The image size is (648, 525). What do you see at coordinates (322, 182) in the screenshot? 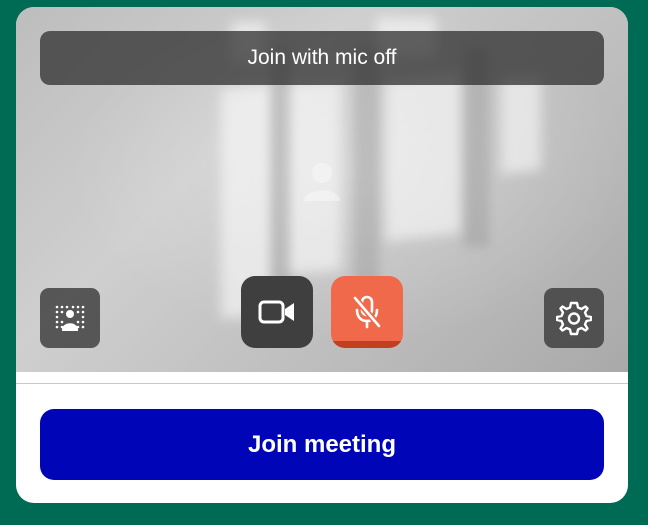
I see `placeholder-avatar-icon` at bounding box center [322, 182].